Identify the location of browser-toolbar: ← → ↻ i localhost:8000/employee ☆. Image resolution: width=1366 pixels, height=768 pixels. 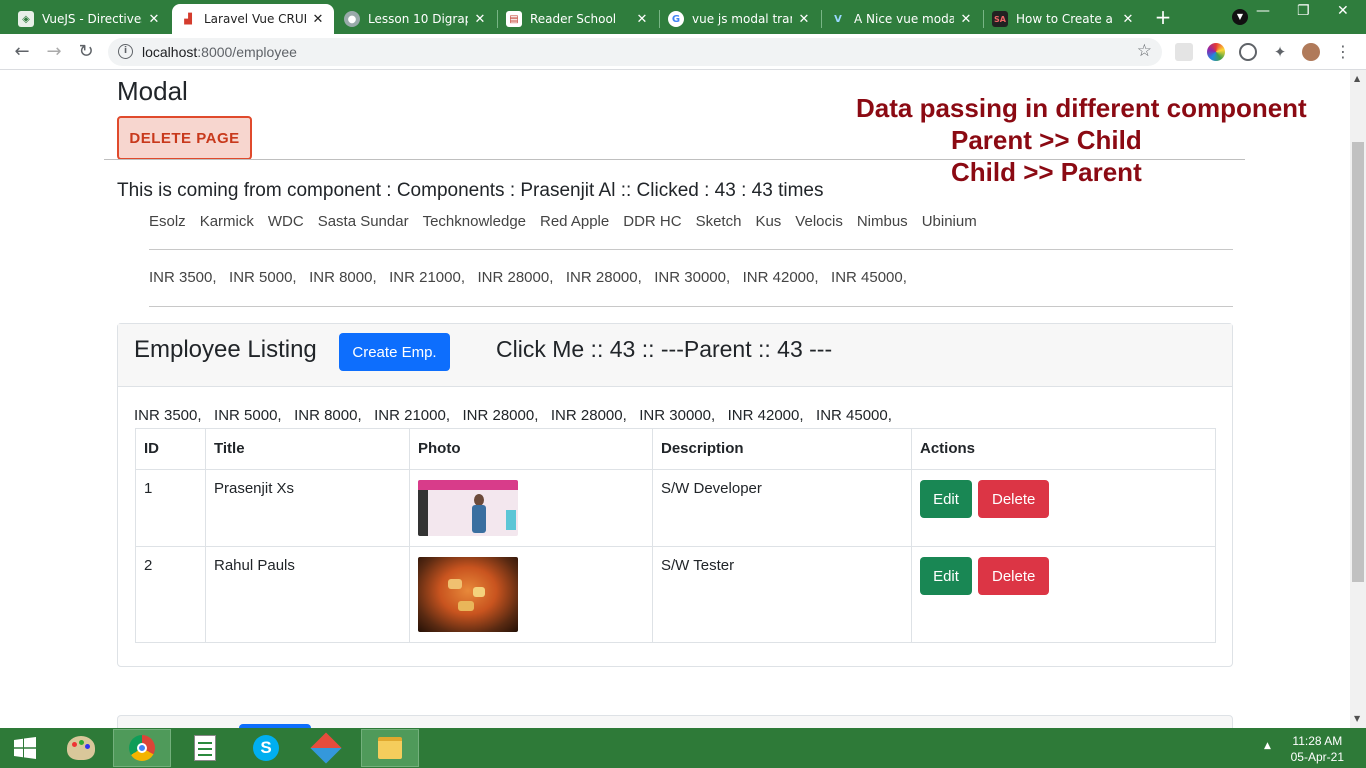
(683, 52).